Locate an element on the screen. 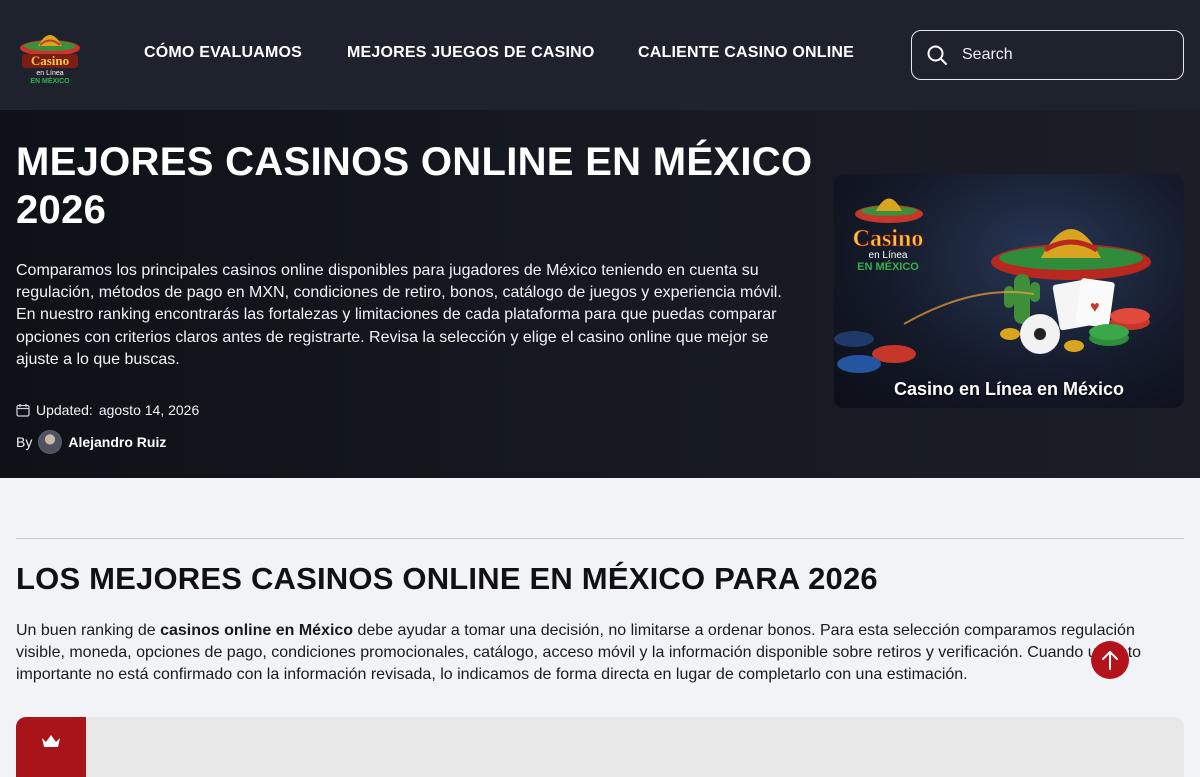 This screenshot has width=1200, height=777. by-label: By is located at coordinates (24, 442).